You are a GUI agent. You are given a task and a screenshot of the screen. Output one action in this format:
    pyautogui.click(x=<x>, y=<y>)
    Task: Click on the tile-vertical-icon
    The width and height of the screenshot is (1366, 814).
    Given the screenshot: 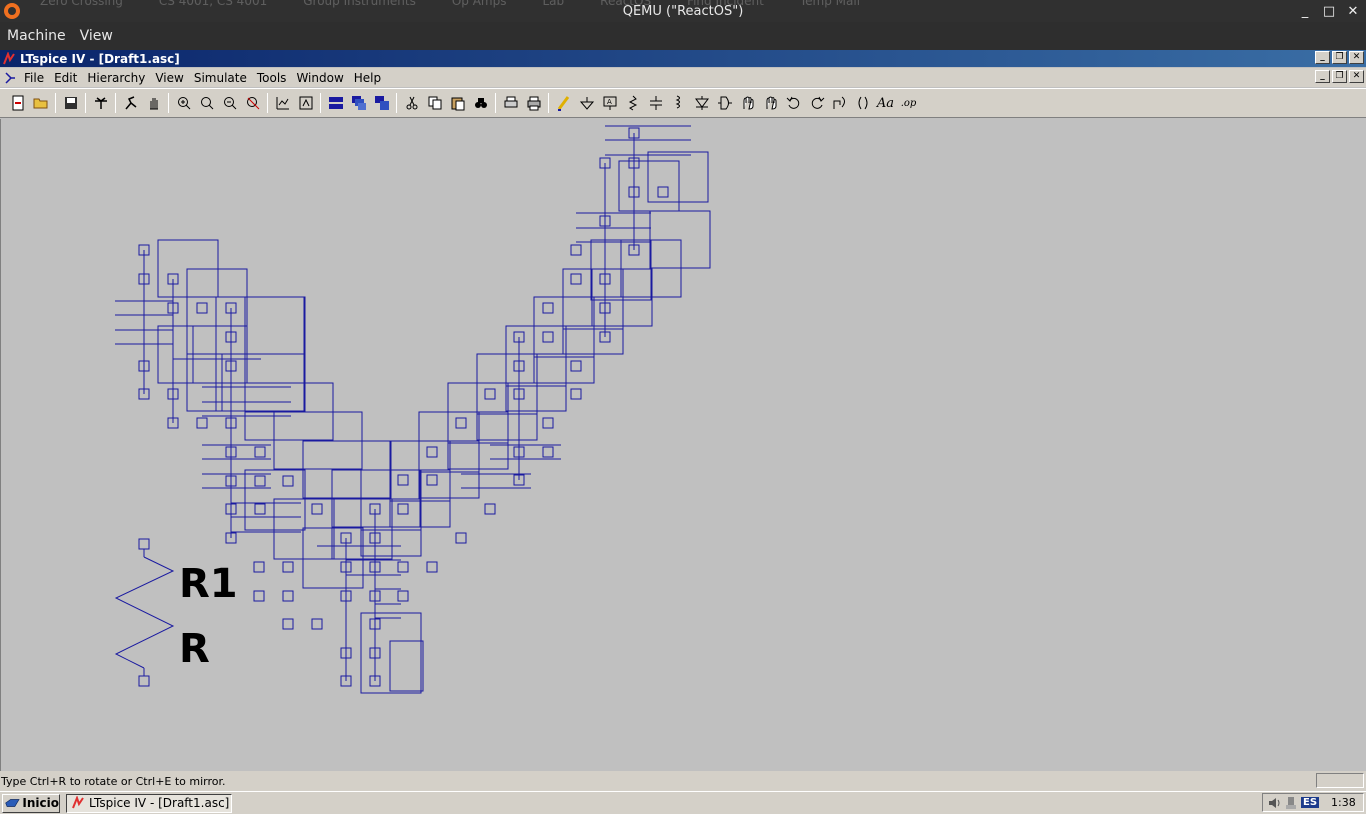 What is the action you would take?
    pyautogui.click(x=381, y=103)
    